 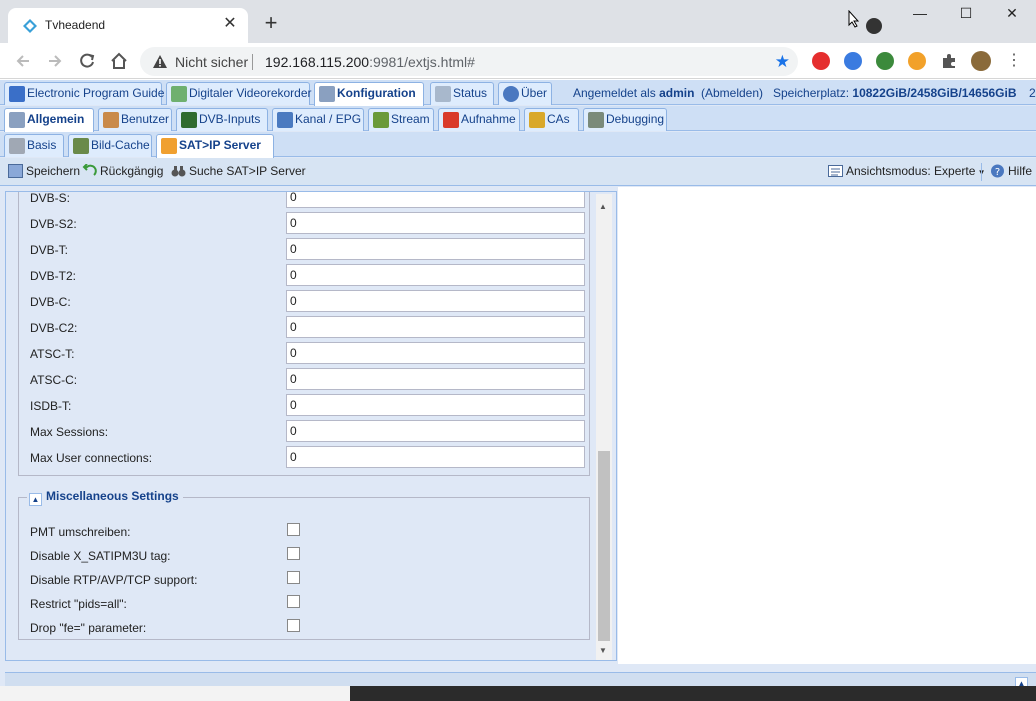 I want to click on bookmark-star-icon: ★, so click(x=782, y=62).